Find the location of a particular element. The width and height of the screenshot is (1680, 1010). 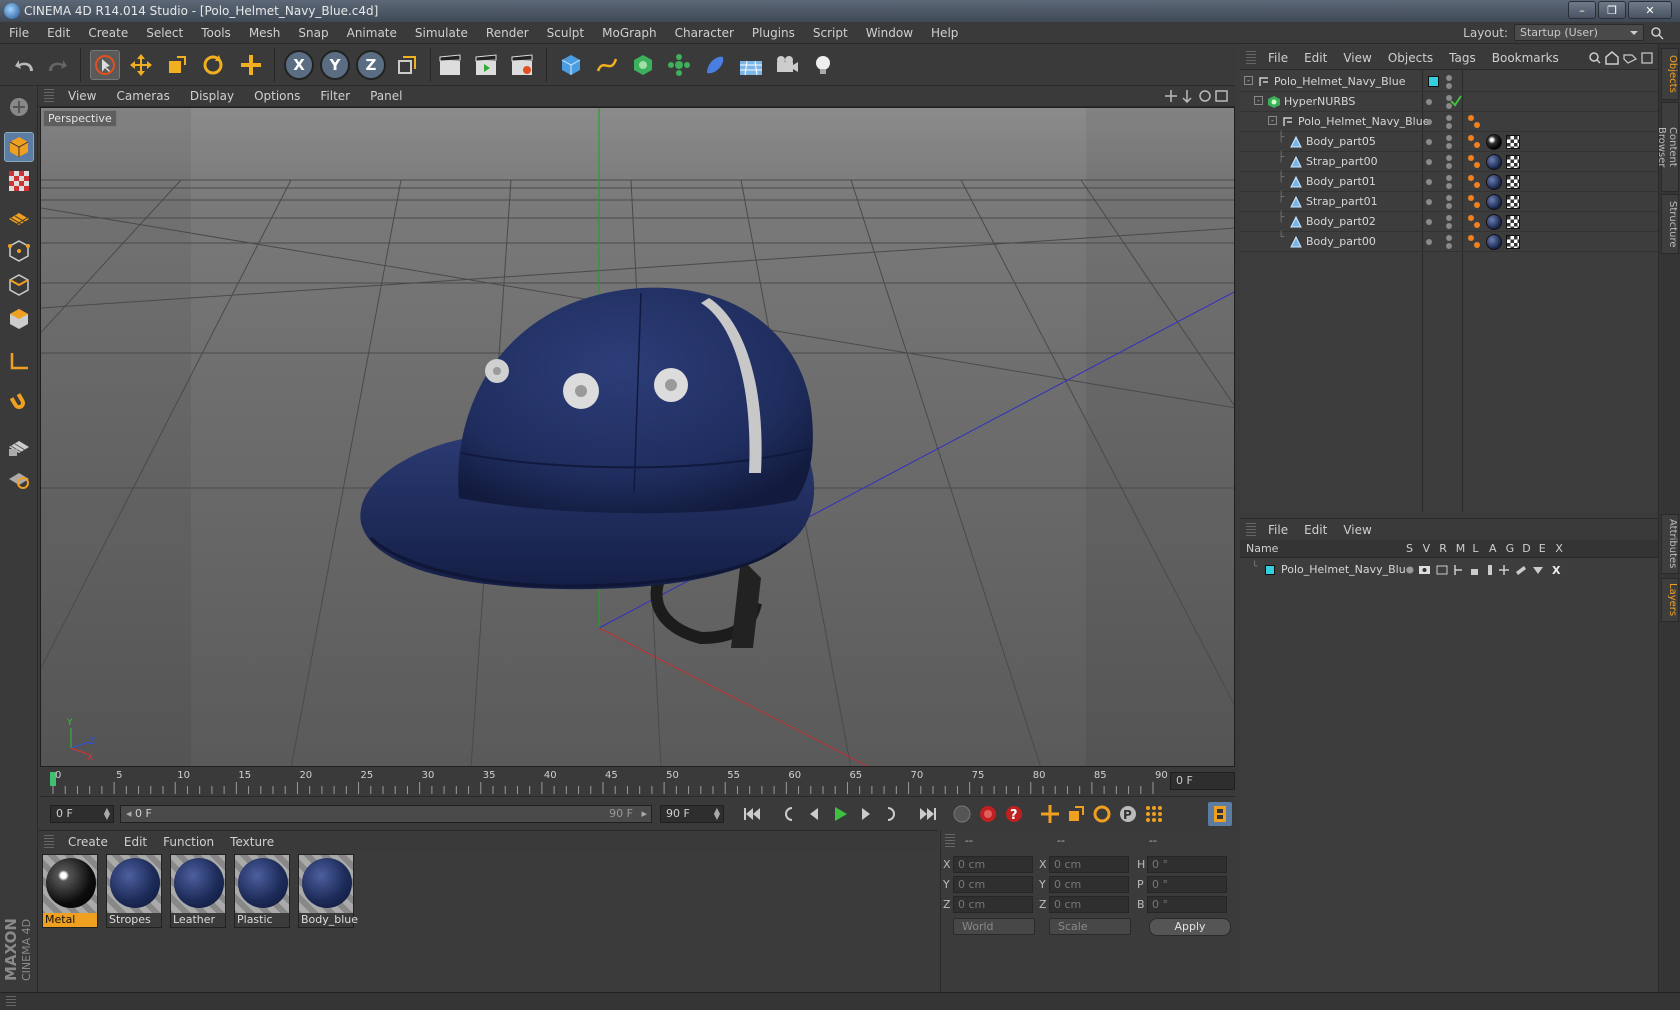

object-row: - HyperNURBS is located at coordinates (1449, 102).